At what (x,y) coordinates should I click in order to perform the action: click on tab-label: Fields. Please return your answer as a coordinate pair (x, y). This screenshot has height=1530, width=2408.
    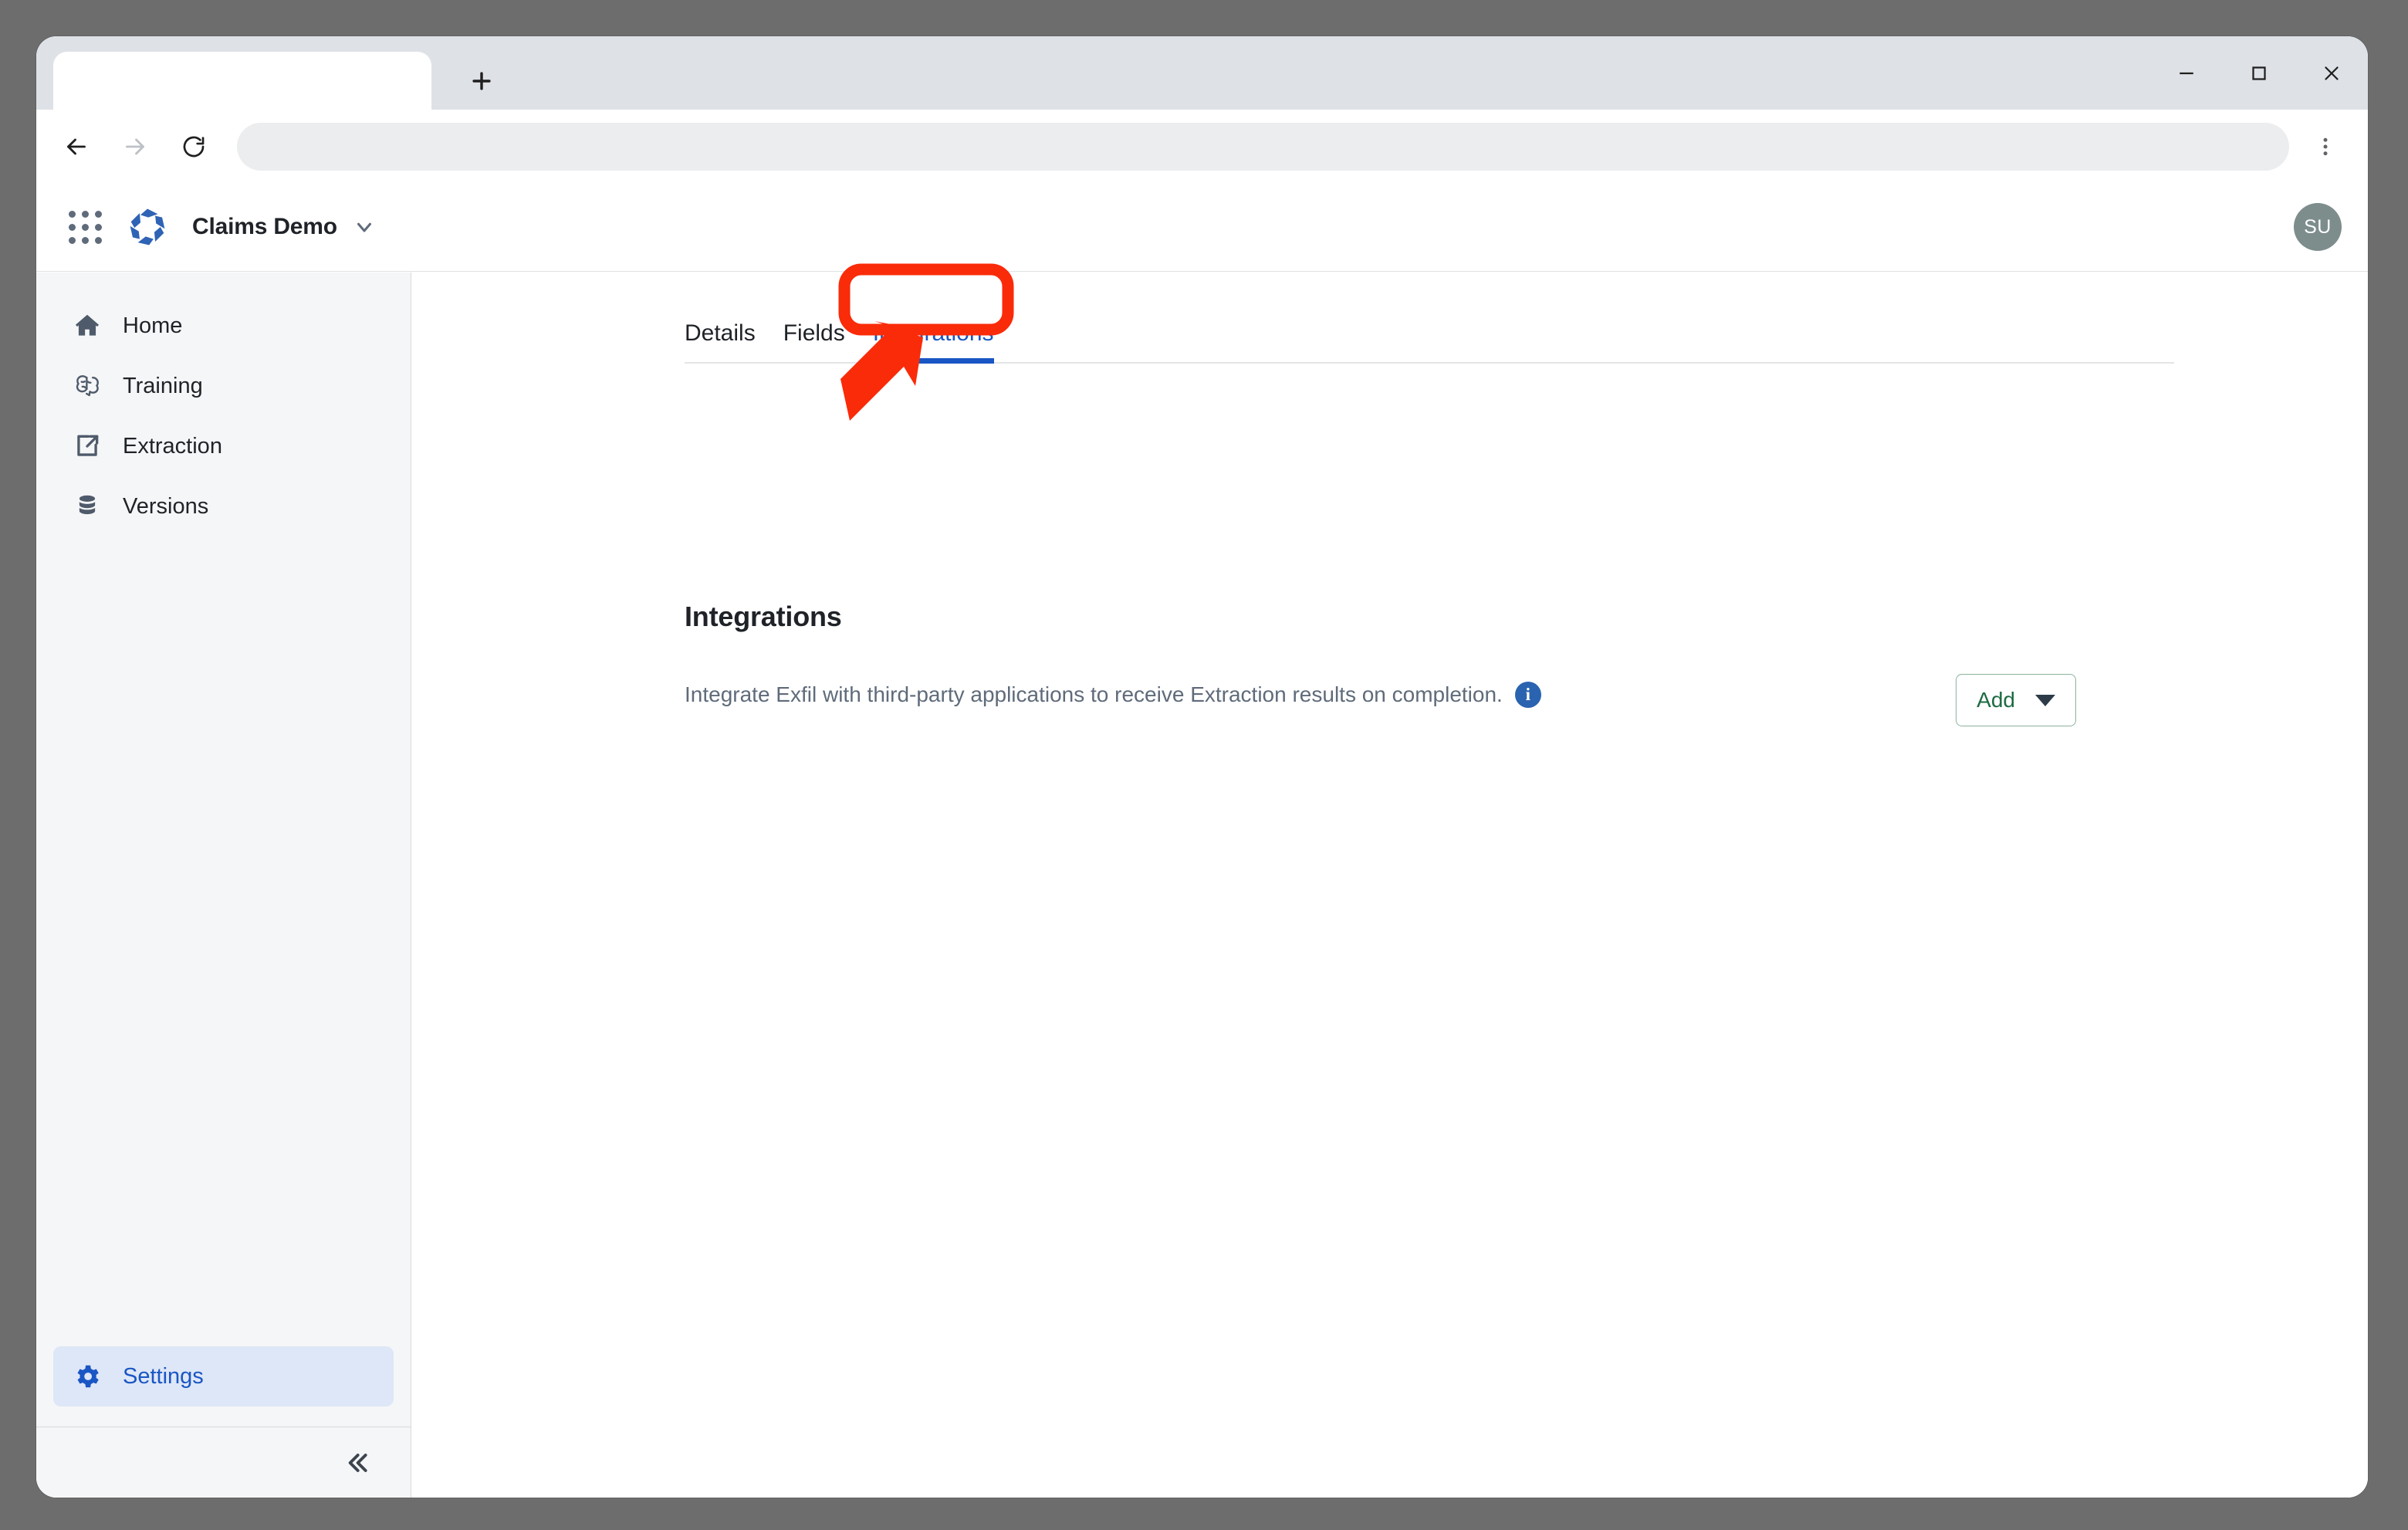
    Looking at the image, I should click on (814, 333).